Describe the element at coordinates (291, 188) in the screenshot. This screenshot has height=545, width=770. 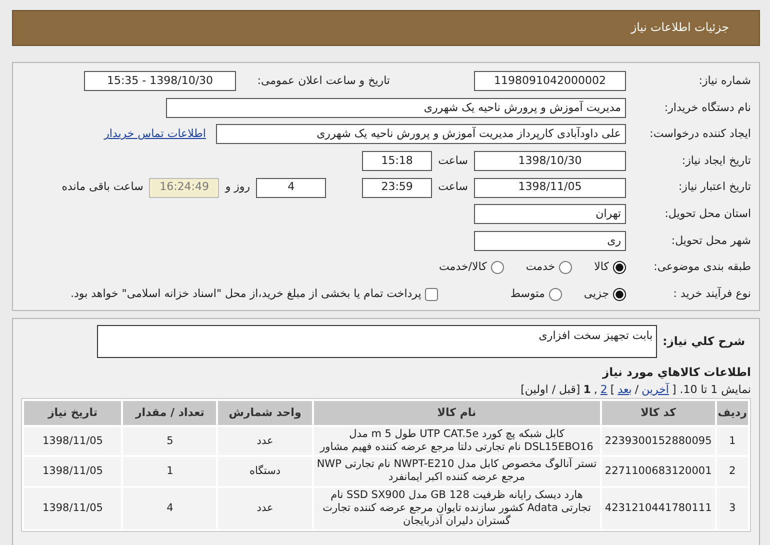
I see `days-field: 4` at that location.